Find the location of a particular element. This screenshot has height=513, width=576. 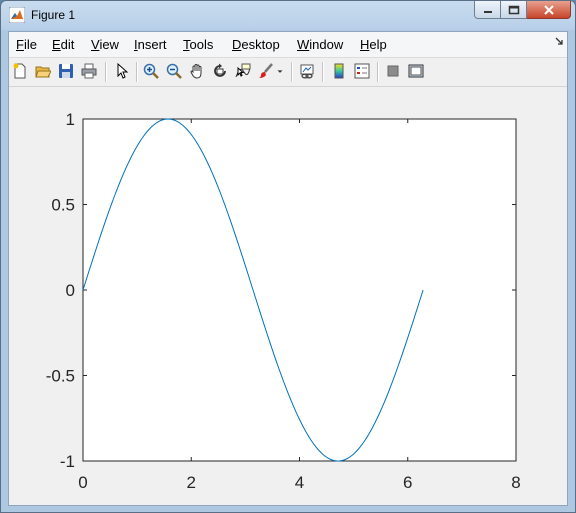

menu-file-mnemonic: F is located at coordinates (20, 44).